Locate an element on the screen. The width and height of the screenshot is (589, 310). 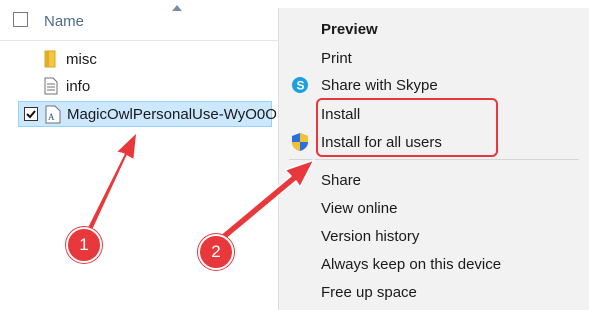
step-badge-2: 2 is located at coordinates (216, 252).